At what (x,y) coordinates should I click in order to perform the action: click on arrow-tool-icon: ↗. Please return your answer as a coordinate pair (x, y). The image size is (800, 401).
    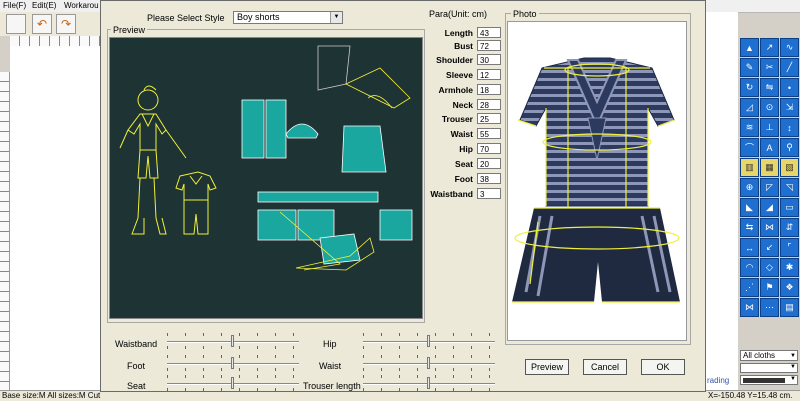
    Looking at the image, I should click on (769, 47).